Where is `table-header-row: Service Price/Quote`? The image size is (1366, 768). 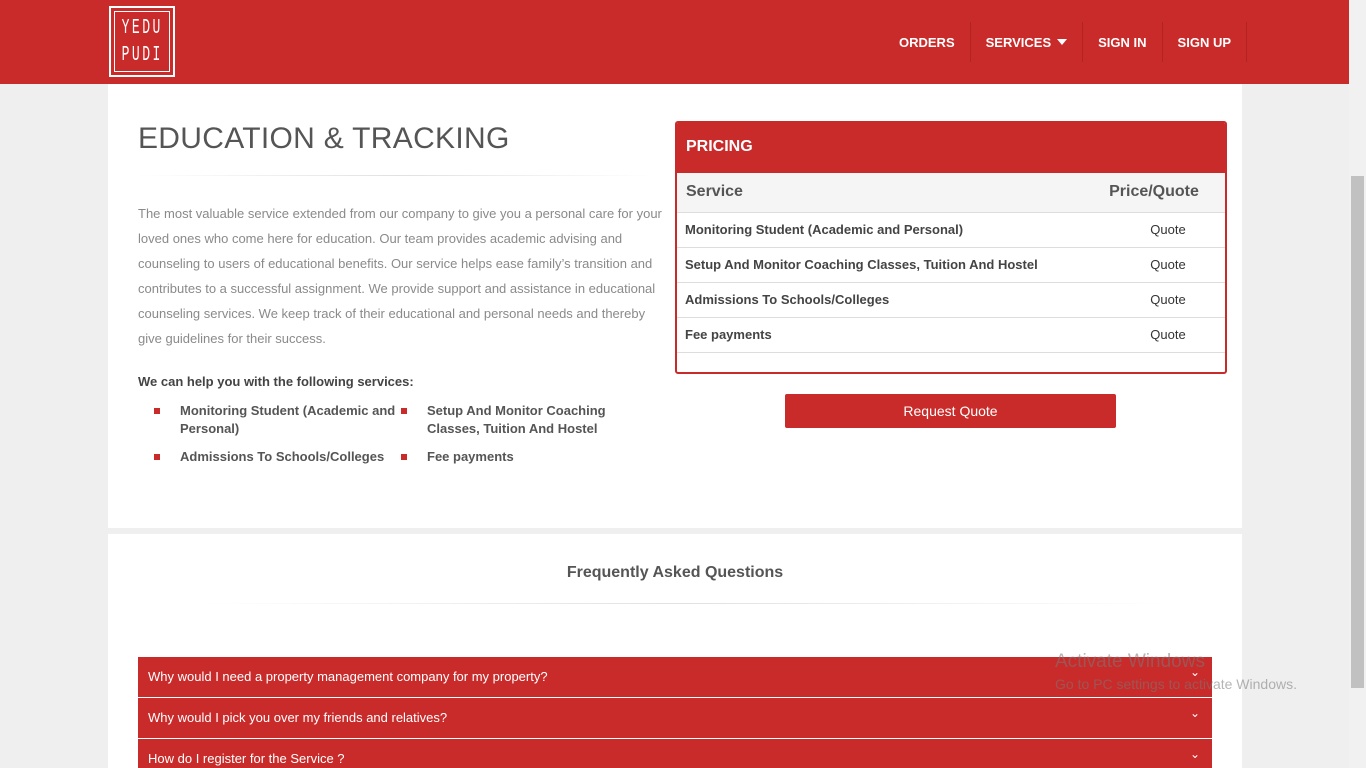
table-header-row: Service Price/Quote is located at coordinates (951, 193).